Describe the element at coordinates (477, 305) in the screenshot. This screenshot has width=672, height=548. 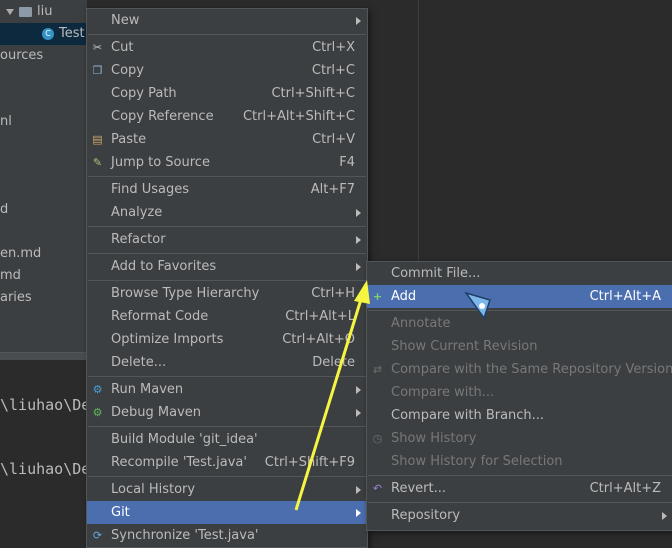
I see `mouse-cursor-icon` at that location.